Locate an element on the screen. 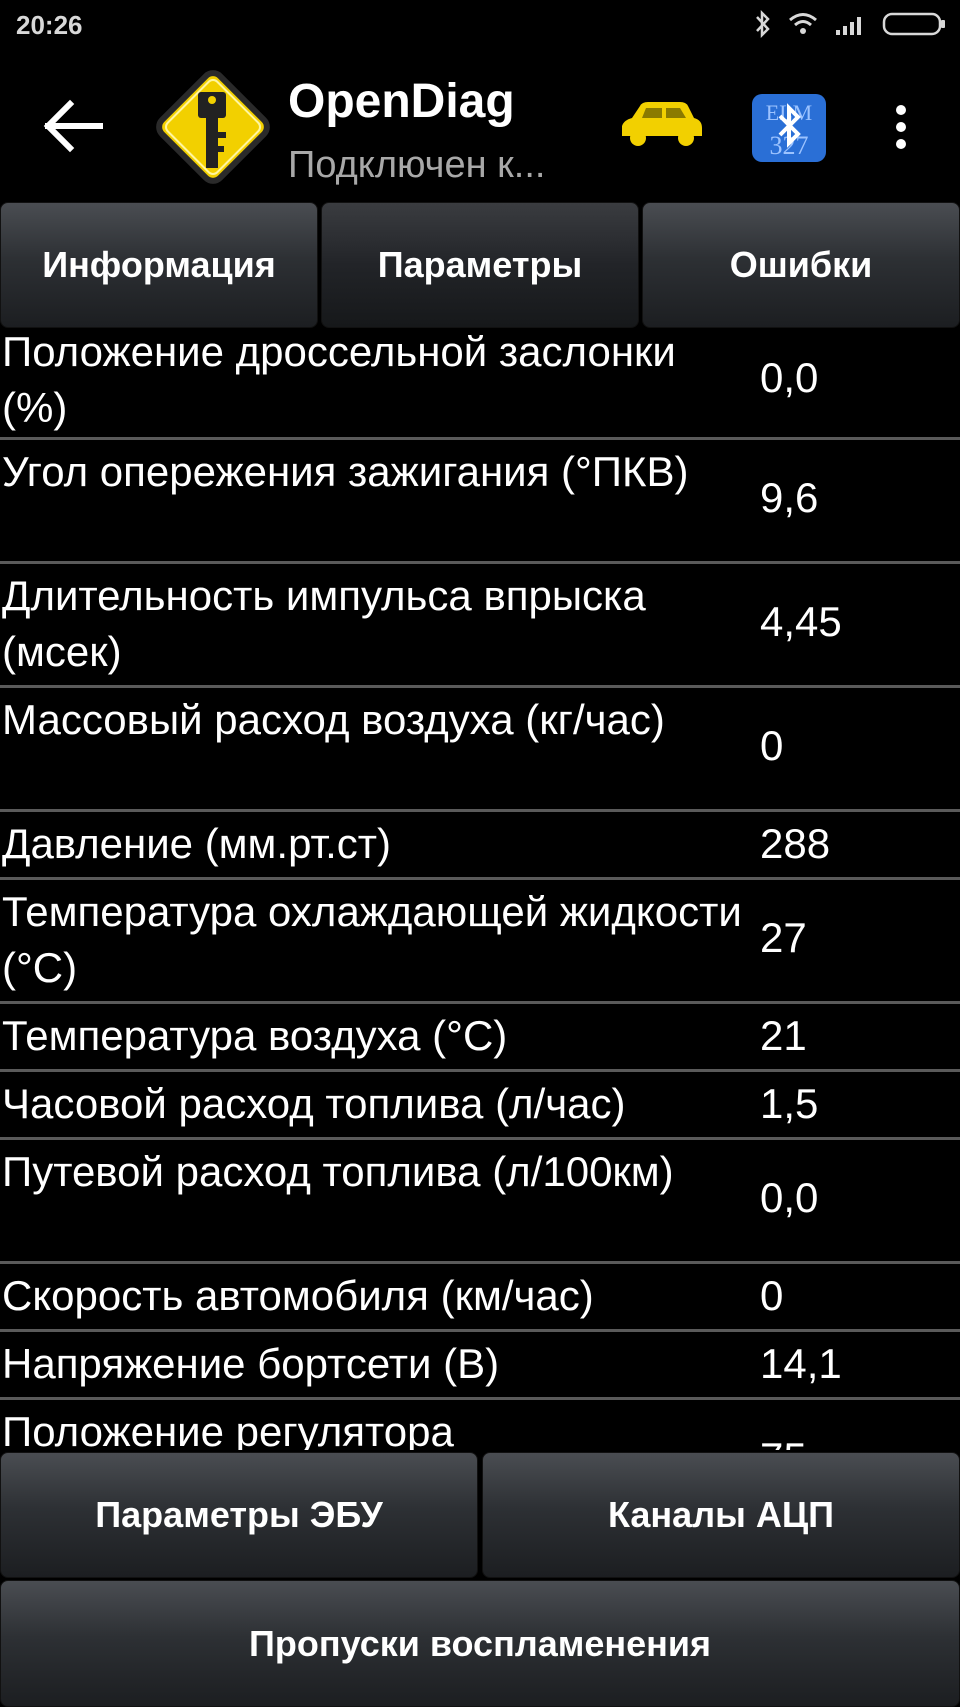 Image resolution: width=960 pixels, height=1707 pixels. list-item: Напряжение бортсети (В) 14,1 is located at coordinates (480, 1366).